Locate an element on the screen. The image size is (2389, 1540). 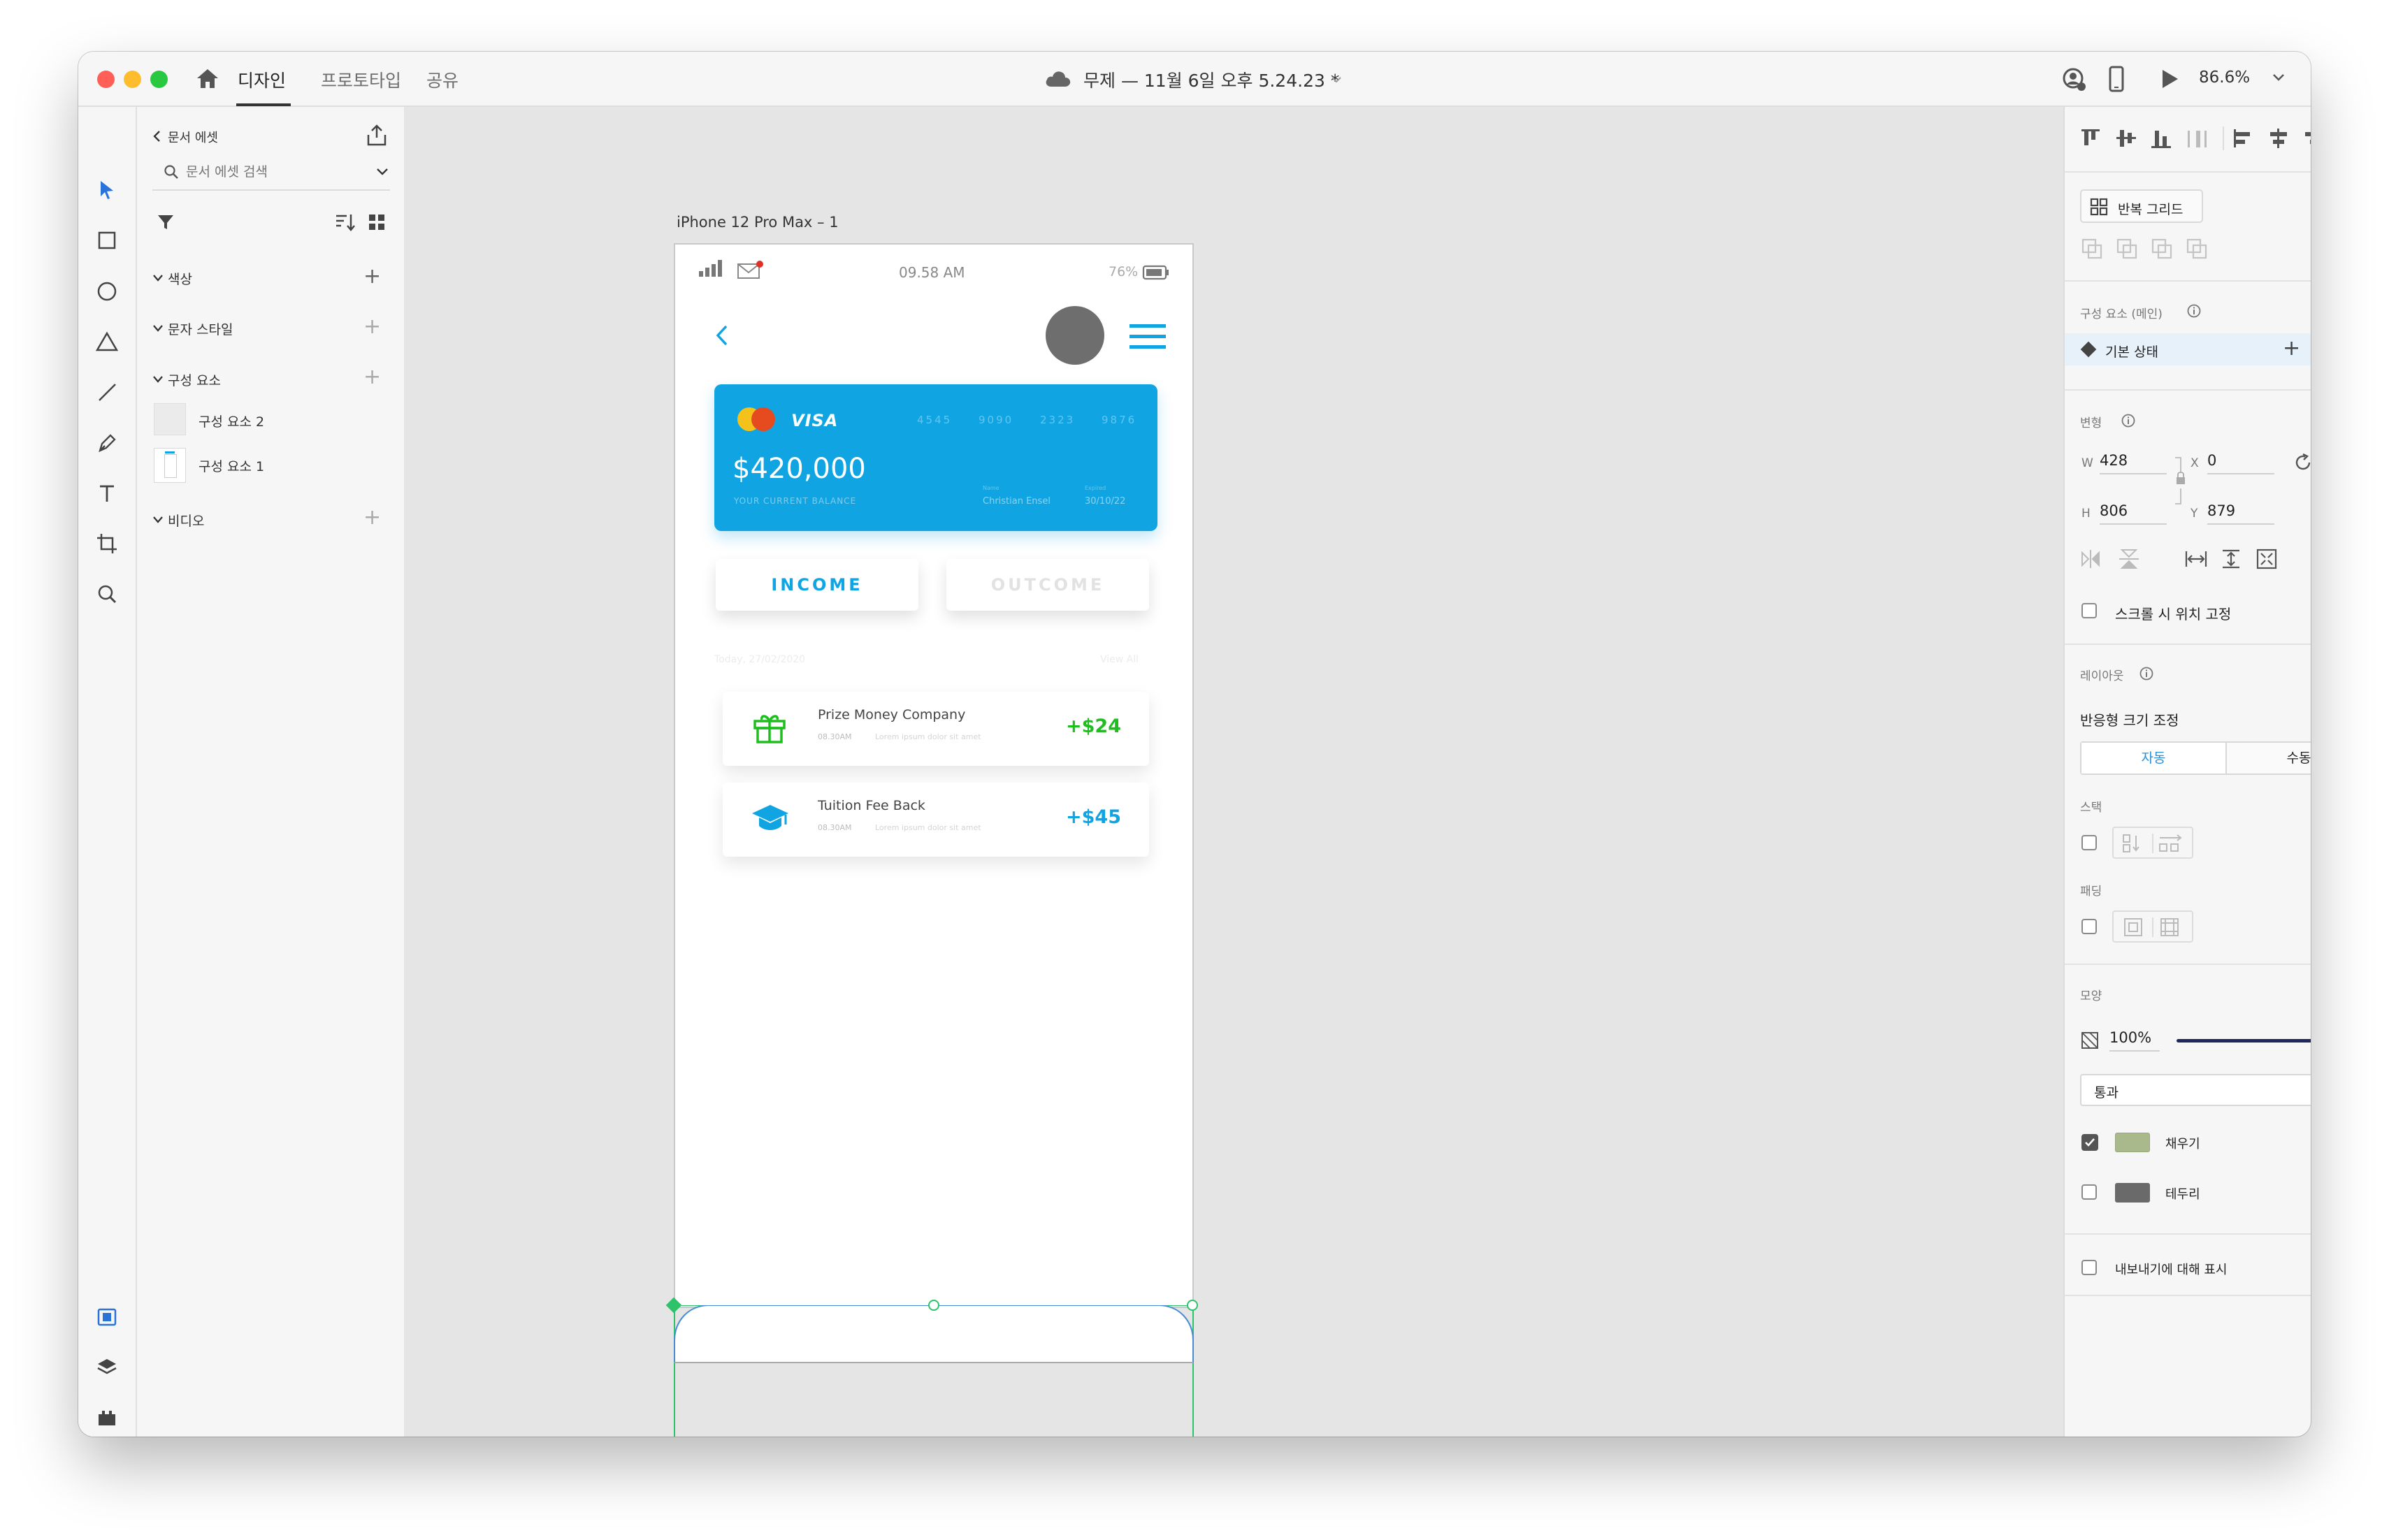
search-filter-chevron-icon is located at coordinates (382, 172).